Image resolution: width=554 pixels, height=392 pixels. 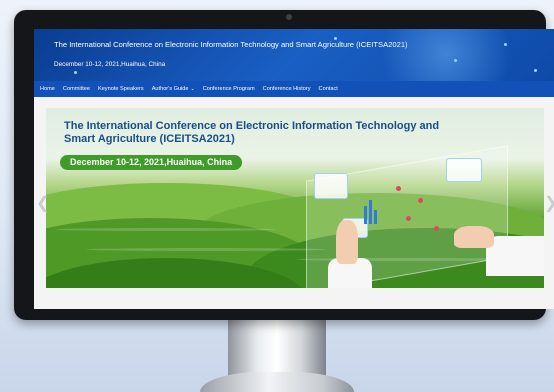 I want to click on nav-item-contact: Contact, so click(x=328, y=89).